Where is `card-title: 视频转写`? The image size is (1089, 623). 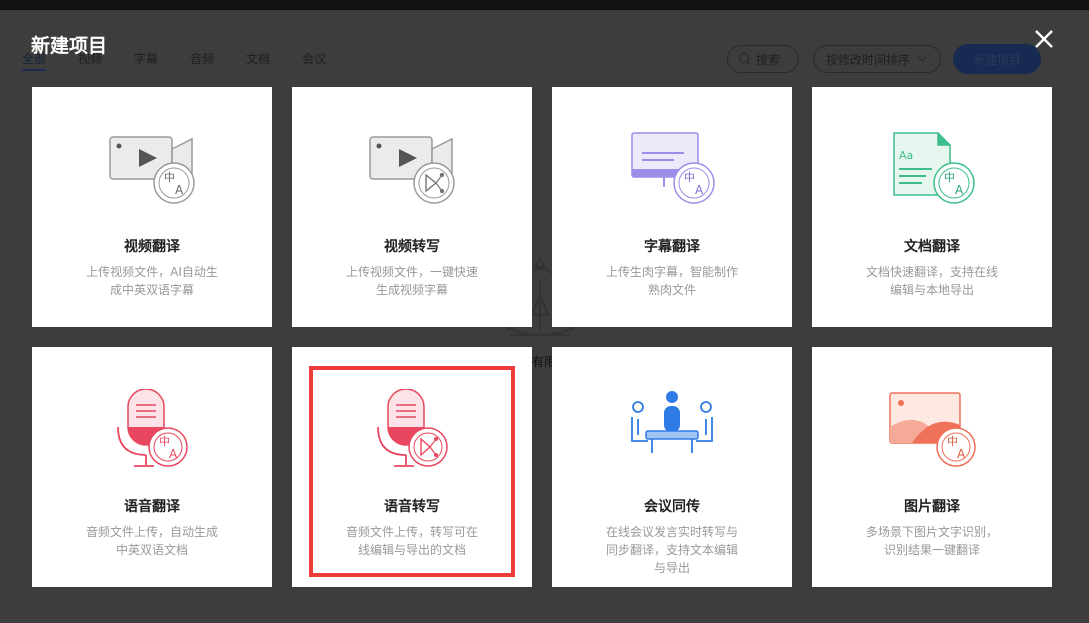 card-title: 视频转写 is located at coordinates (412, 247).